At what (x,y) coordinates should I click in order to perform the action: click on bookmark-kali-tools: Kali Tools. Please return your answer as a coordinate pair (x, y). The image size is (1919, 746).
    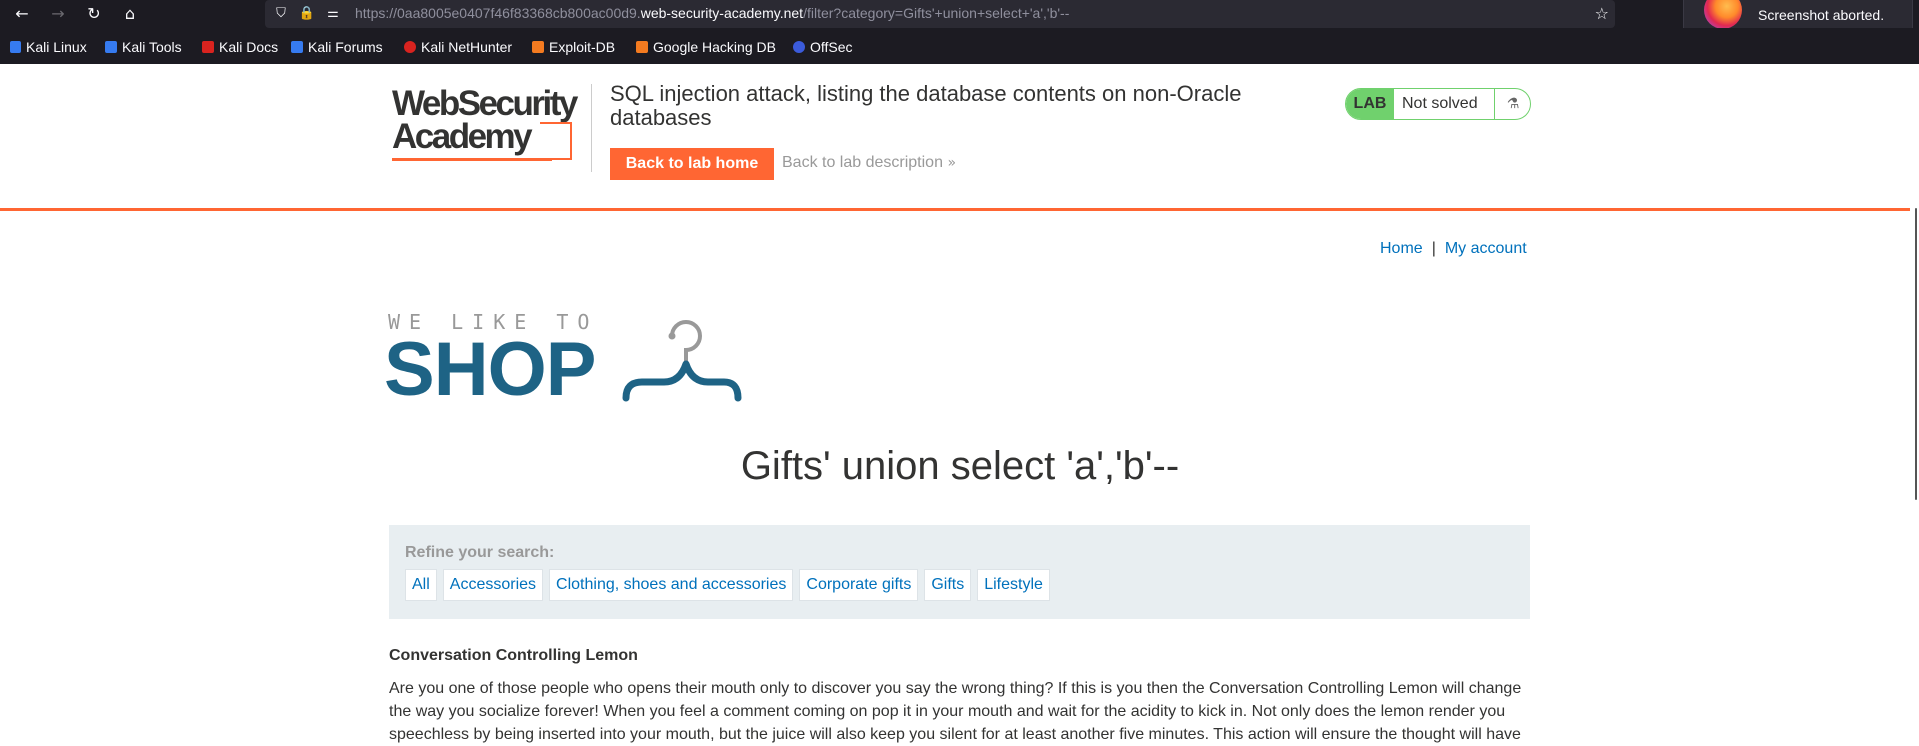
    Looking at the image, I should click on (143, 48).